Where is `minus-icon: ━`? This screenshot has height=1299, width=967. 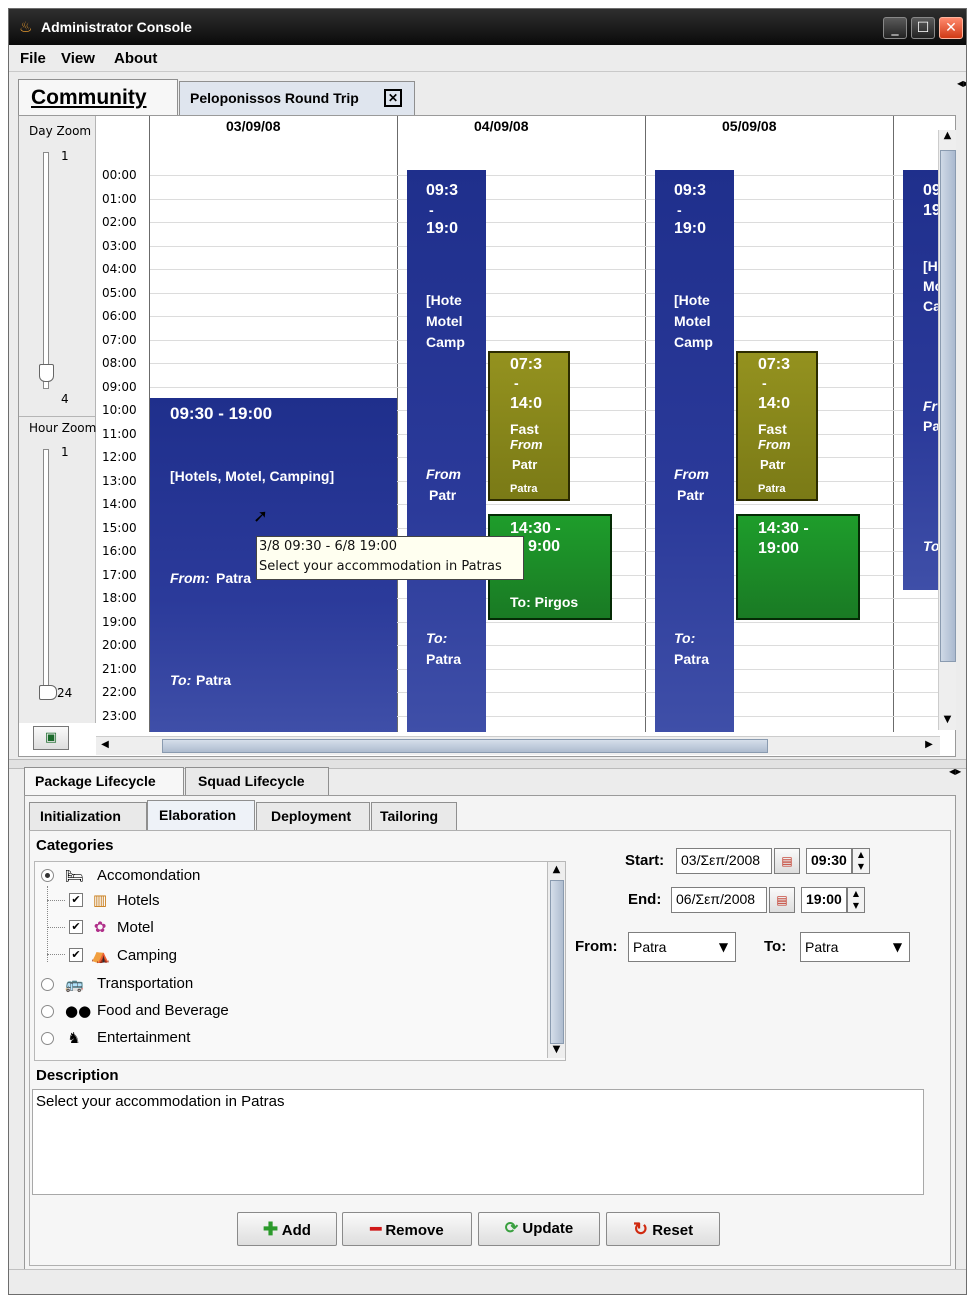
minus-icon: ━ is located at coordinates (376, 1229).